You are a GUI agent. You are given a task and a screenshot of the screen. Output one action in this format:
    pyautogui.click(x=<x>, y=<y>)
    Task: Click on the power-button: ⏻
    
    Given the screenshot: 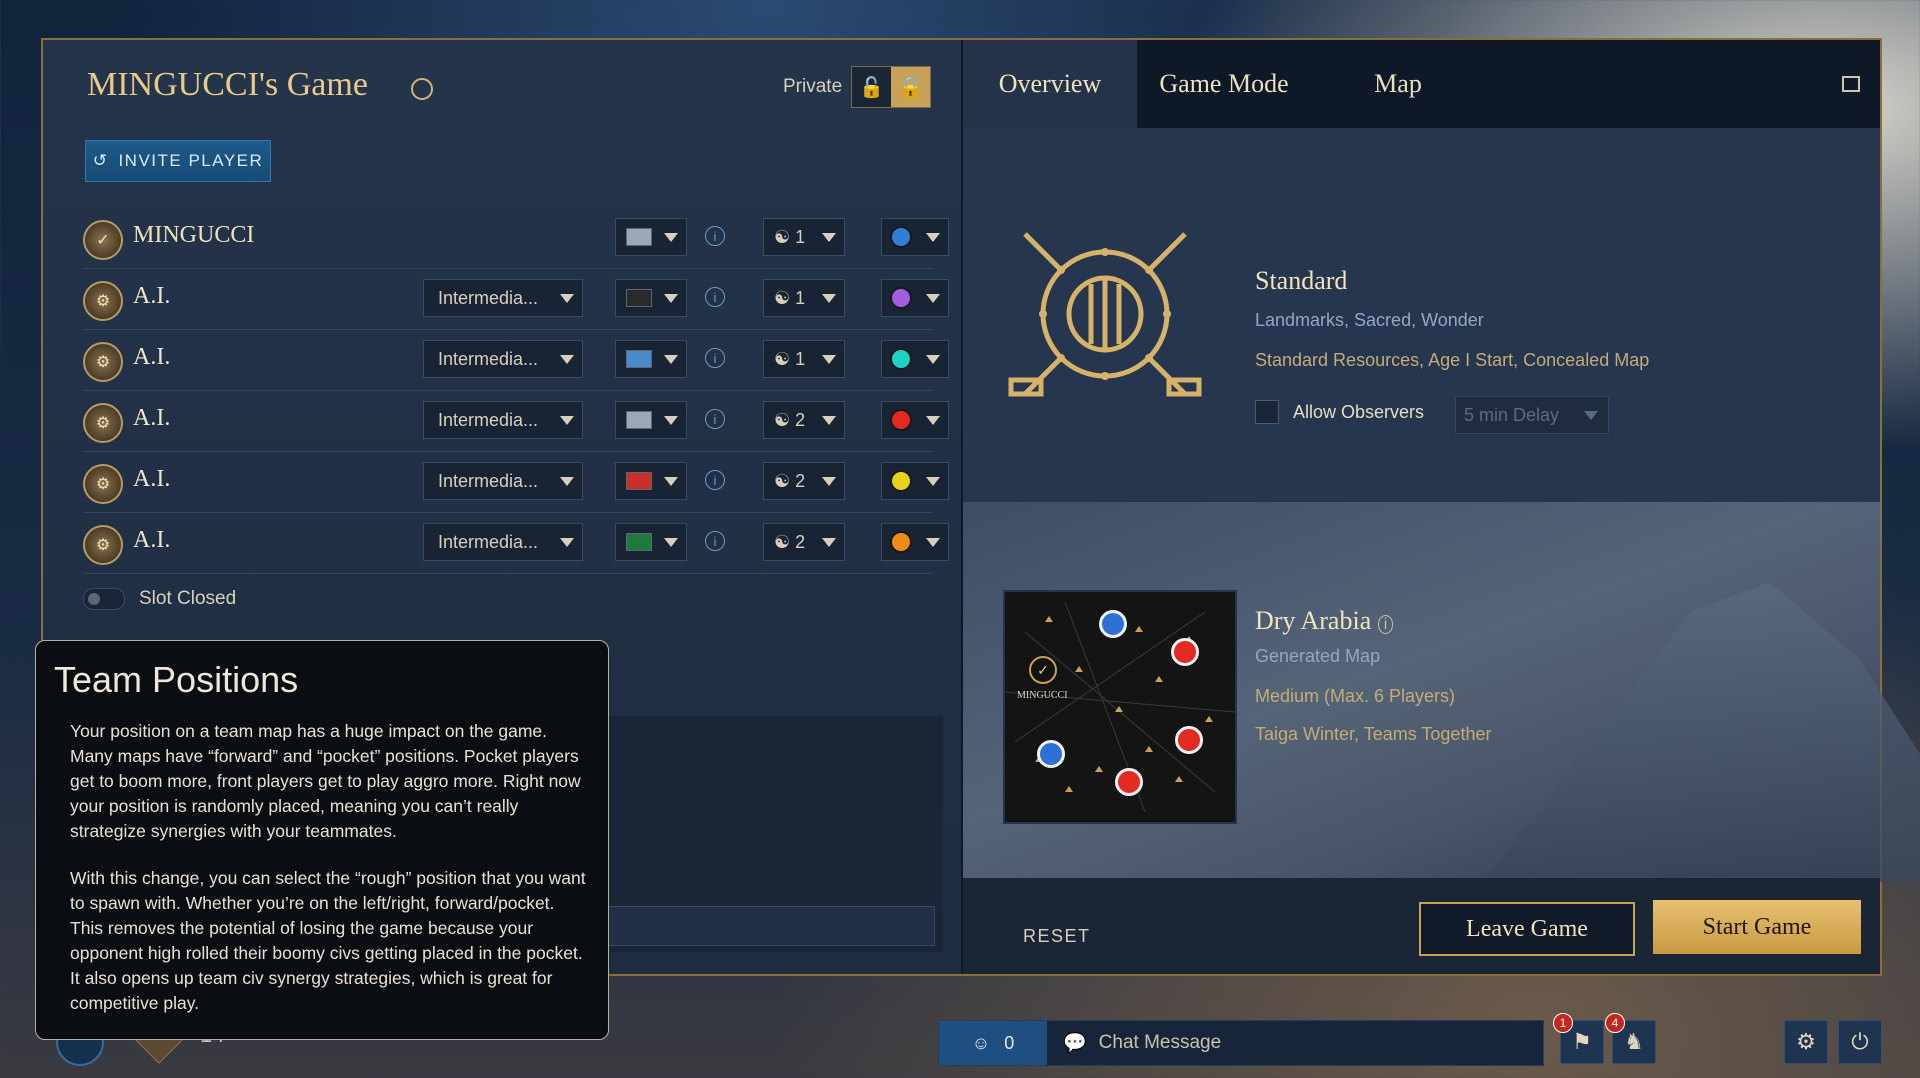 What is the action you would take?
    pyautogui.click(x=1860, y=1042)
    